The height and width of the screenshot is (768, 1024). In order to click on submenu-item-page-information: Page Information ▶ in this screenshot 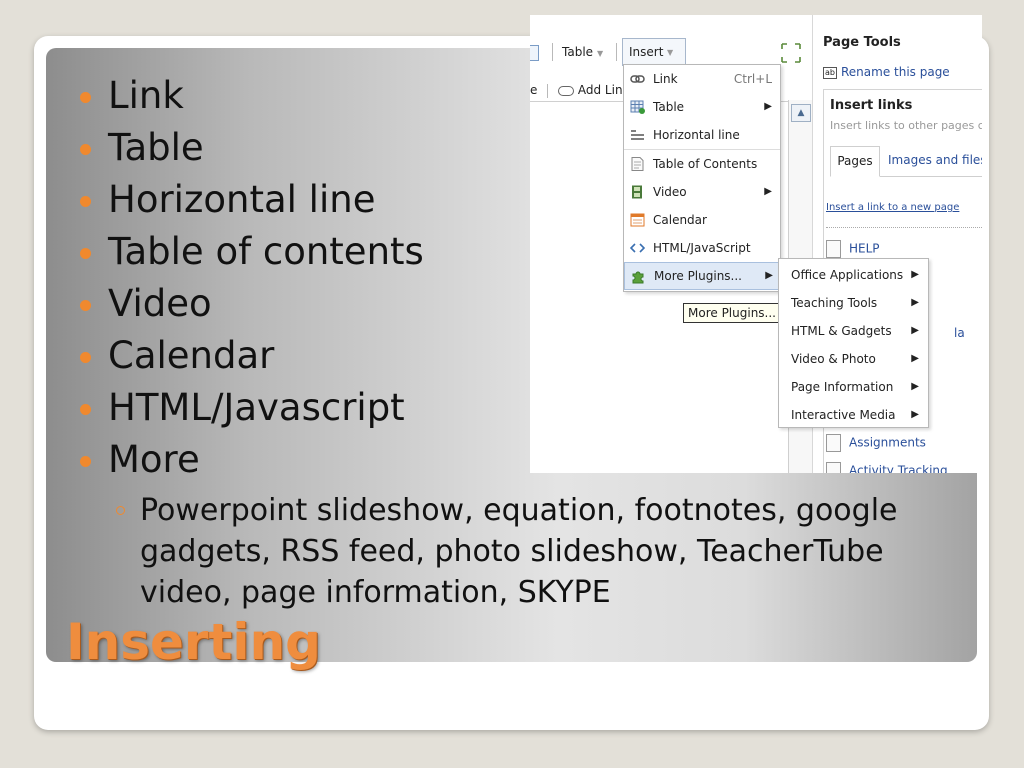, I will do `click(853, 387)`.